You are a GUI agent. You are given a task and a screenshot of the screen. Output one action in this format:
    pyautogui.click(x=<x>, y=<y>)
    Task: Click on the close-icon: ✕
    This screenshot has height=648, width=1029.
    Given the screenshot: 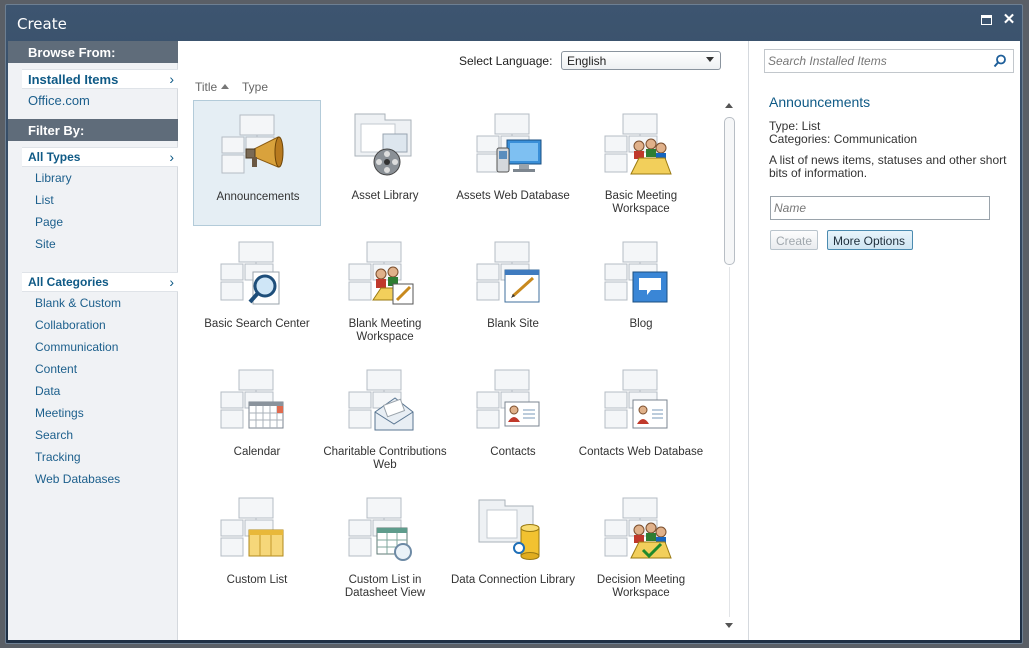 What is the action you would take?
    pyautogui.click(x=1009, y=19)
    